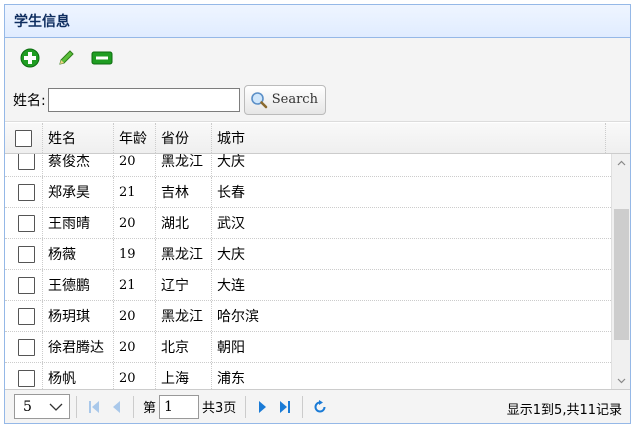 The width and height of the screenshot is (643, 429). Describe the element at coordinates (42, 22) in the screenshot. I see `panel-title: 学生信息` at that location.